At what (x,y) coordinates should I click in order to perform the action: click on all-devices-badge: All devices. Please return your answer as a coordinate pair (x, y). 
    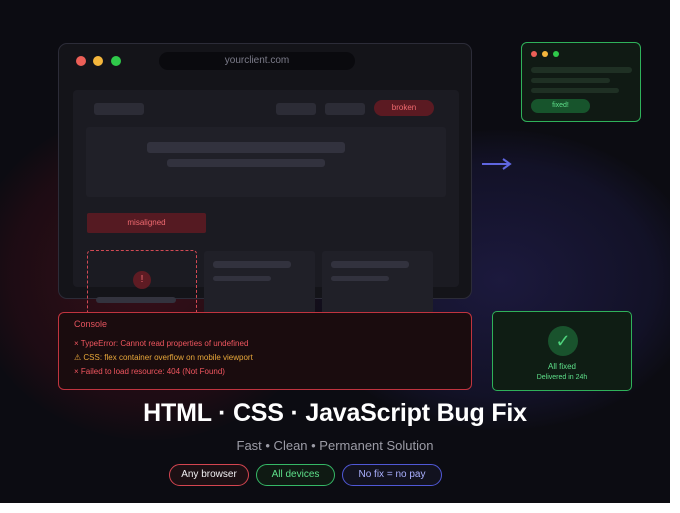
    Looking at the image, I should click on (295, 475).